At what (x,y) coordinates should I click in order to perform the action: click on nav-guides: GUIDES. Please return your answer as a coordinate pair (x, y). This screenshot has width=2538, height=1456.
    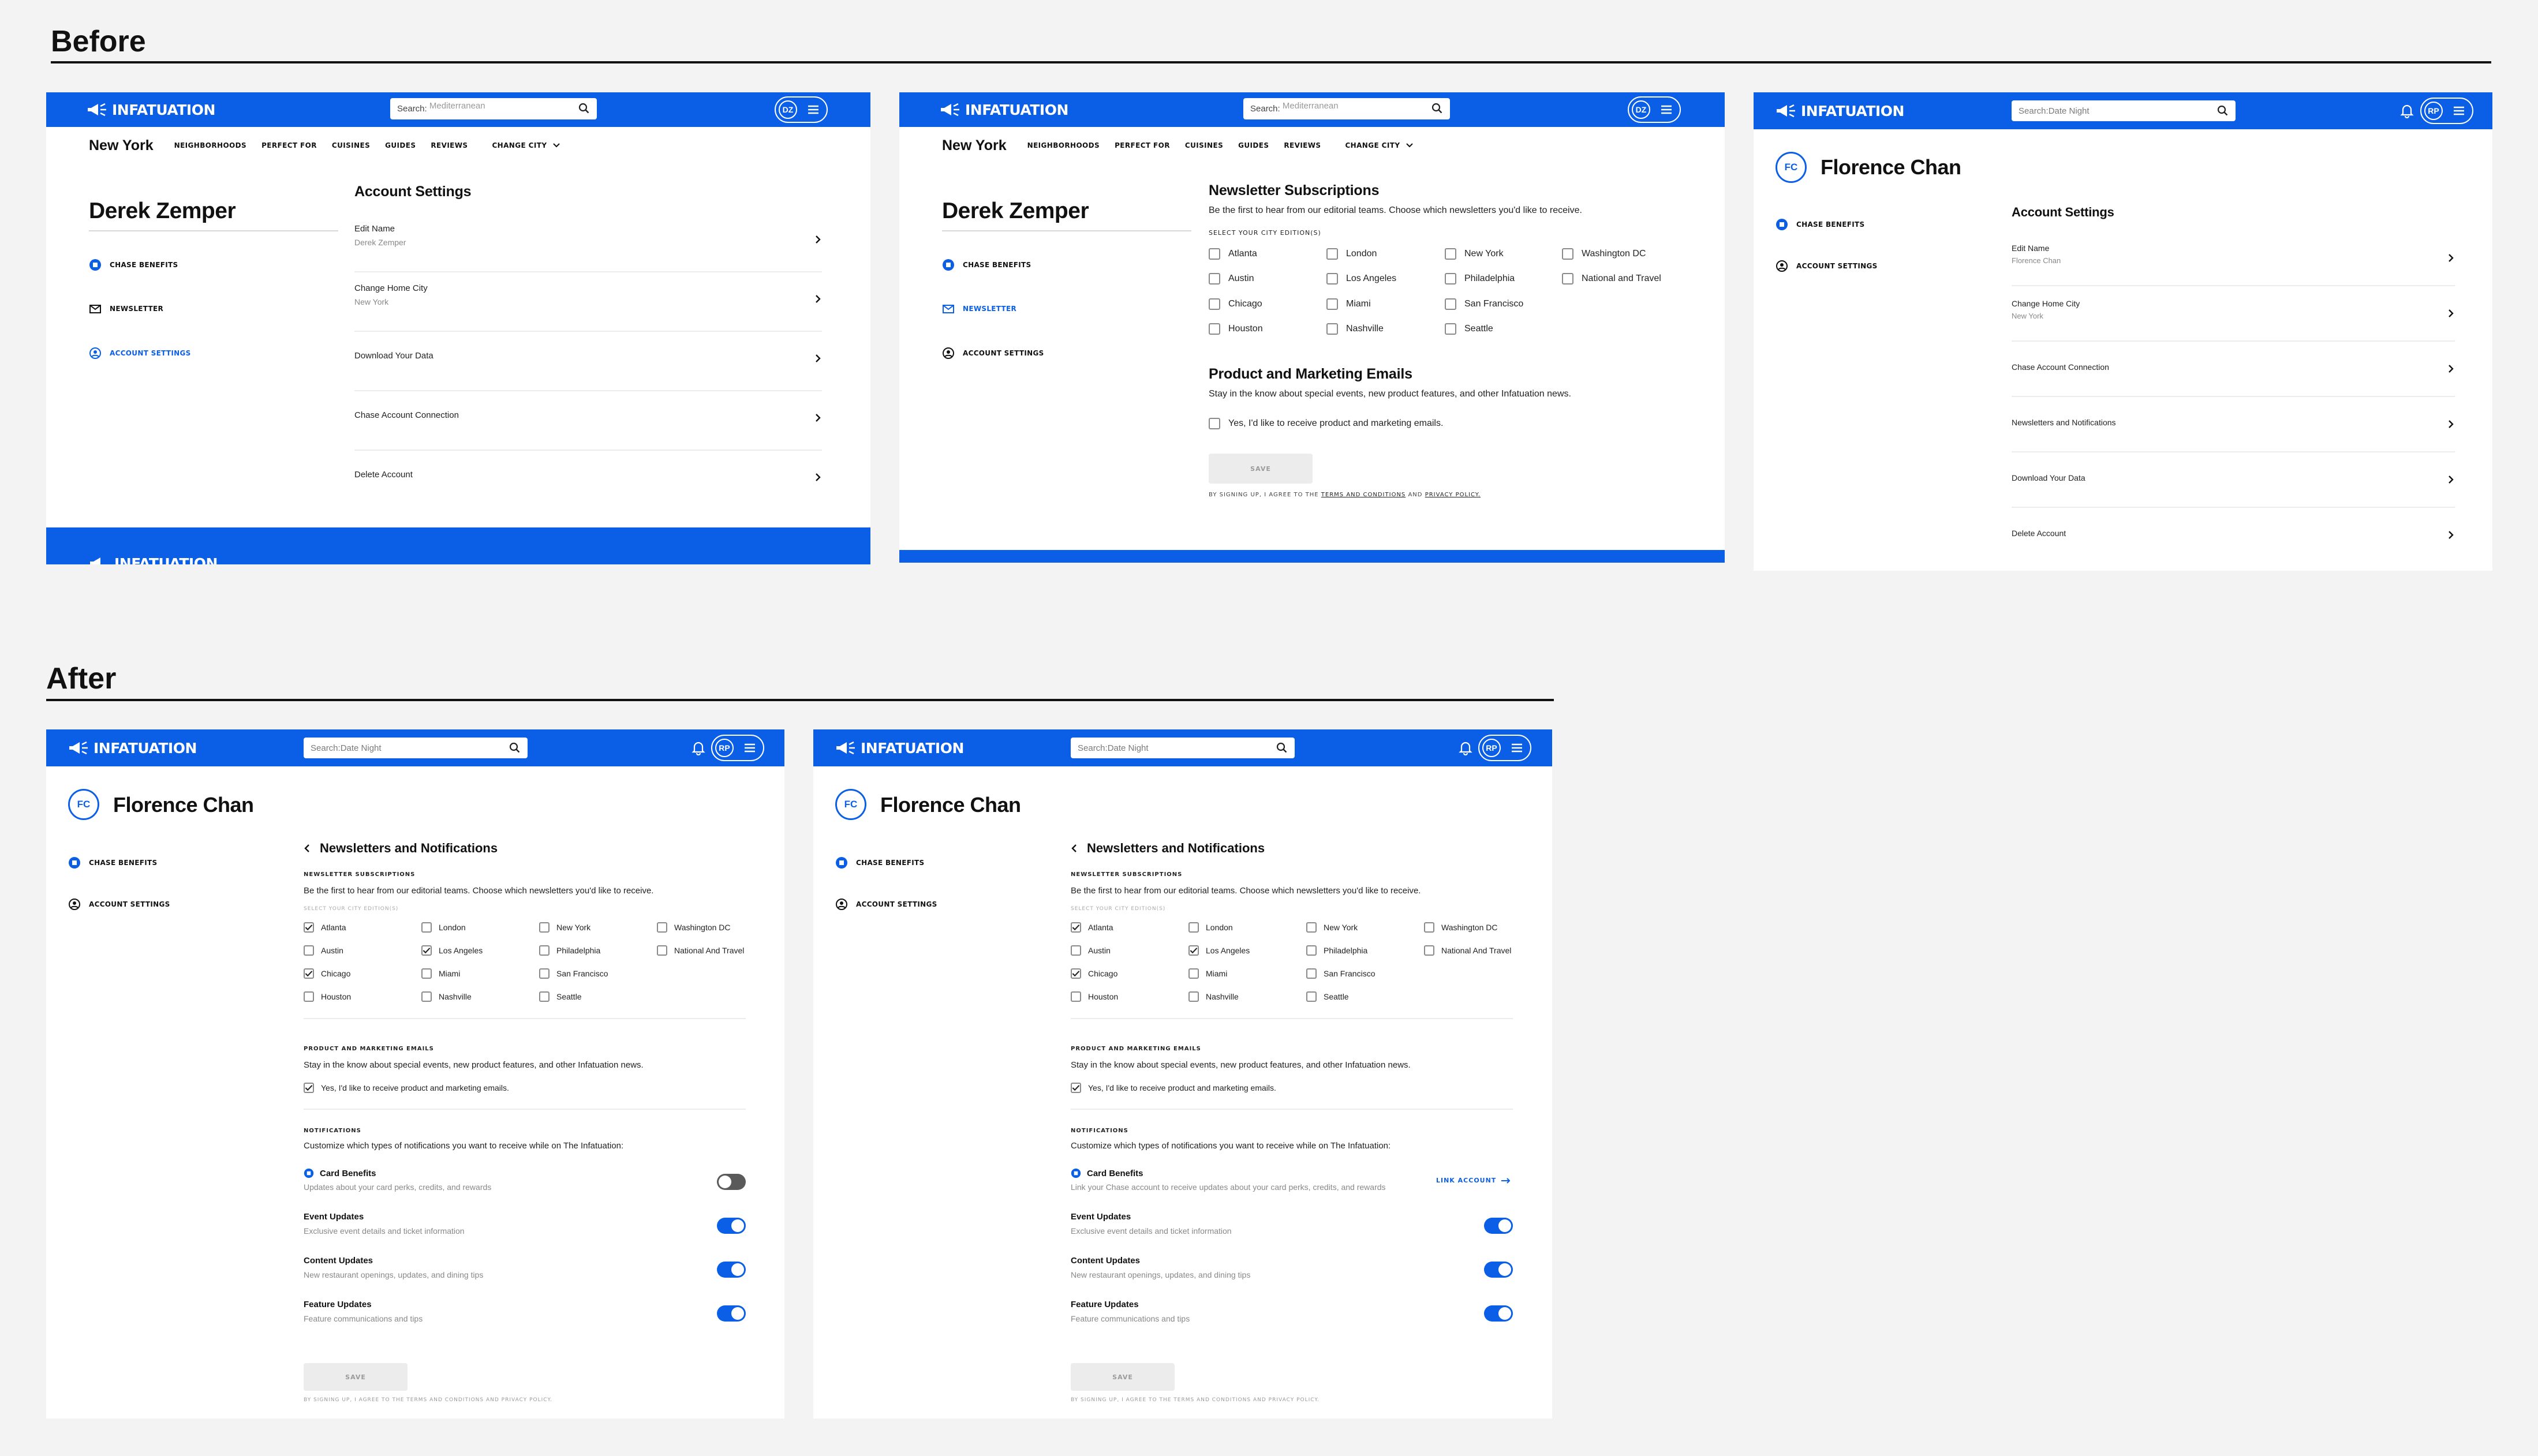
    Looking at the image, I should click on (400, 145).